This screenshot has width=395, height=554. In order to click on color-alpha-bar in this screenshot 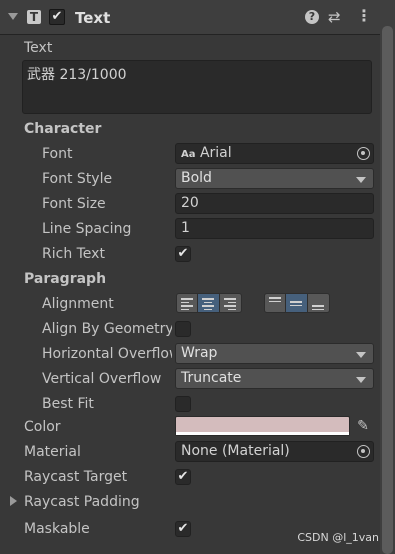, I will do `click(262, 433)`.